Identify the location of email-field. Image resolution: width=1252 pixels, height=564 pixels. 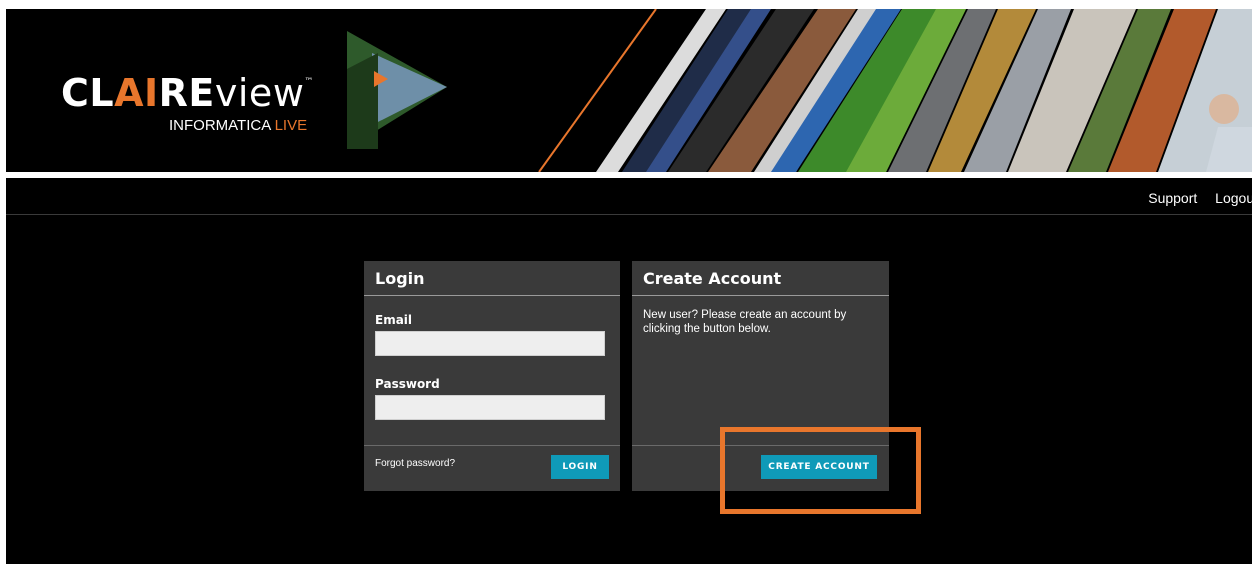
(490, 343).